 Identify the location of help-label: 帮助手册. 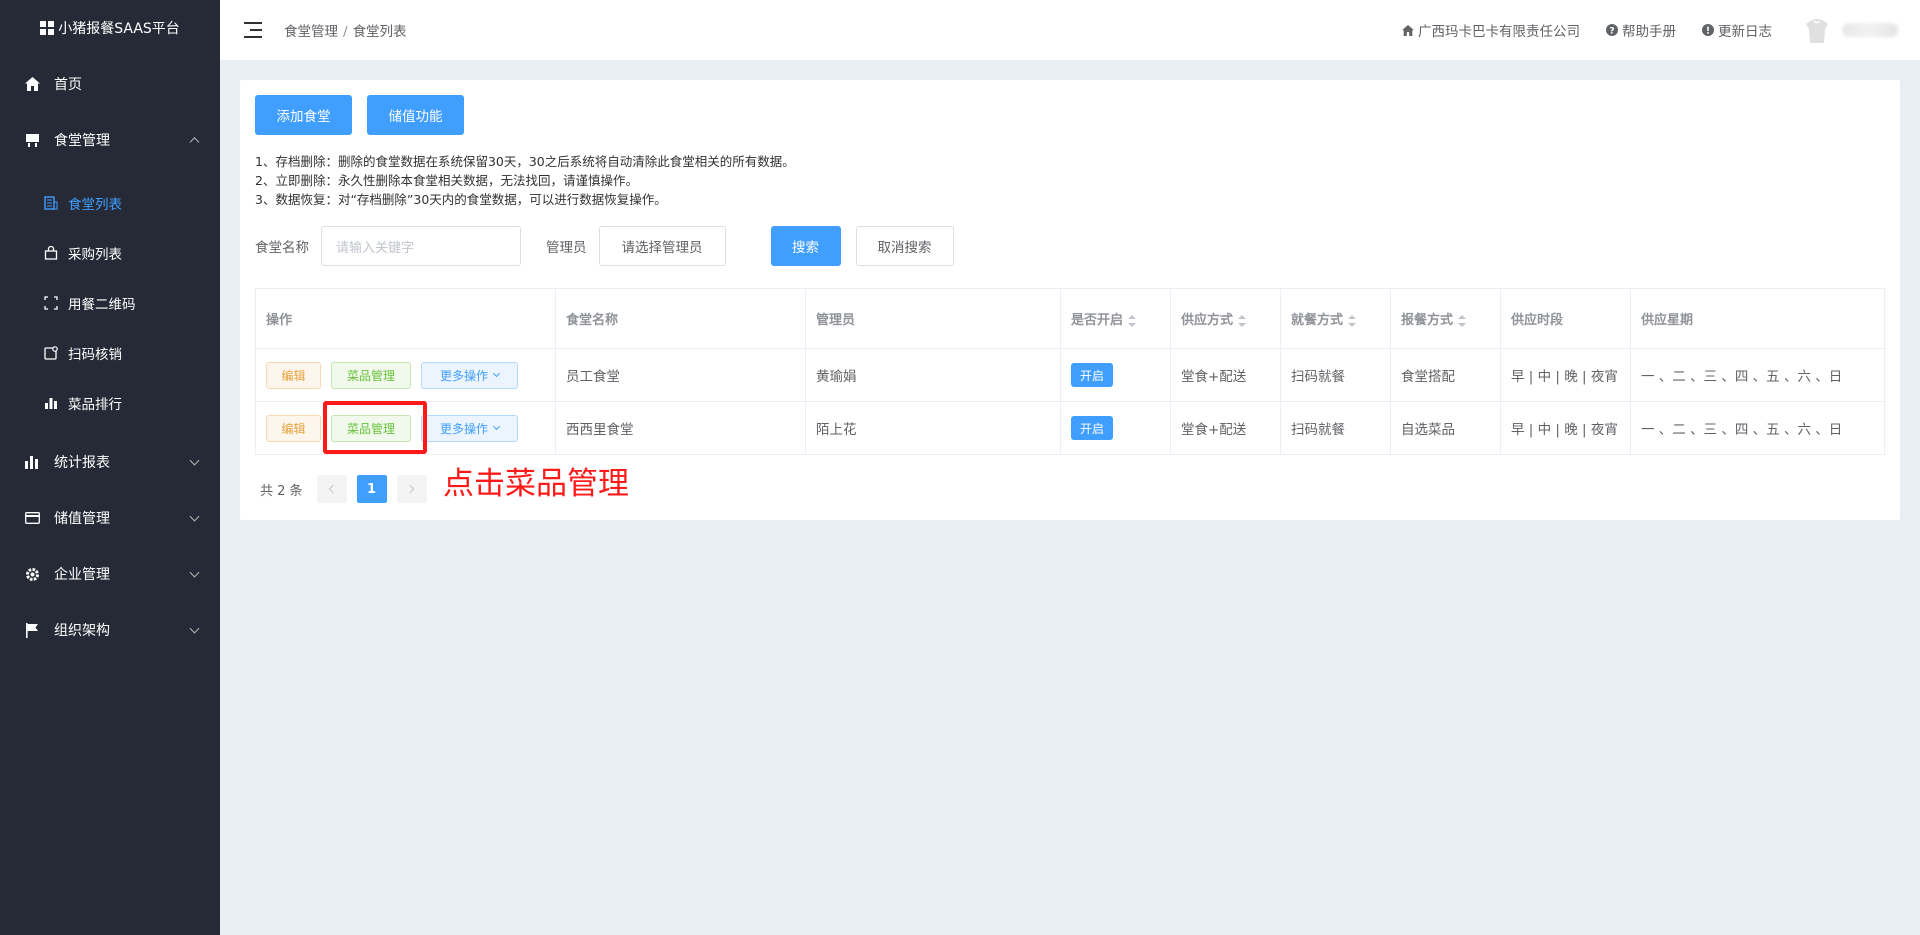
(1649, 32).